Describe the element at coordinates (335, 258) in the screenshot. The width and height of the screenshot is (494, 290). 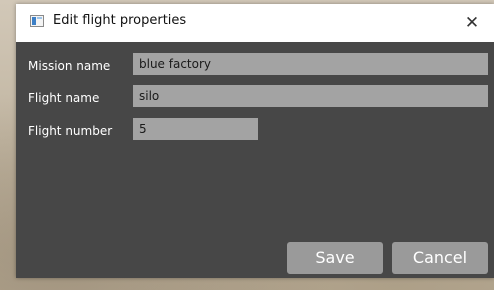
I see `save-button: Save` at that location.